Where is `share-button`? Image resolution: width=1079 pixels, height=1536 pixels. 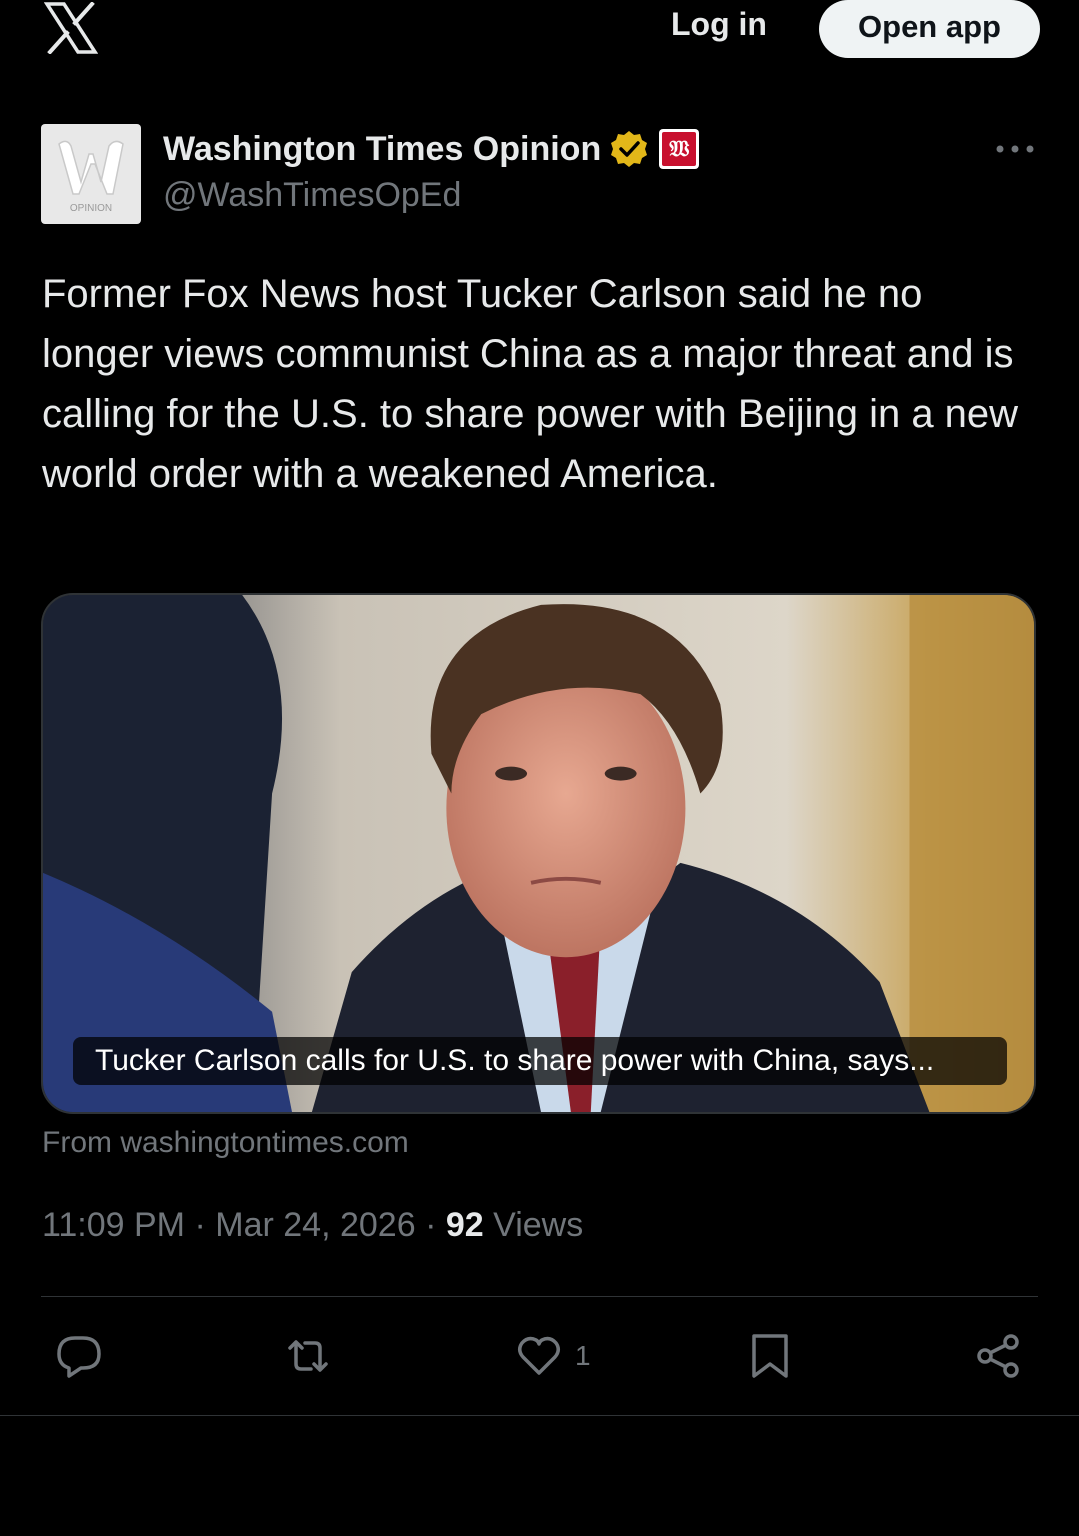 share-button is located at coordinates (999, 1356).